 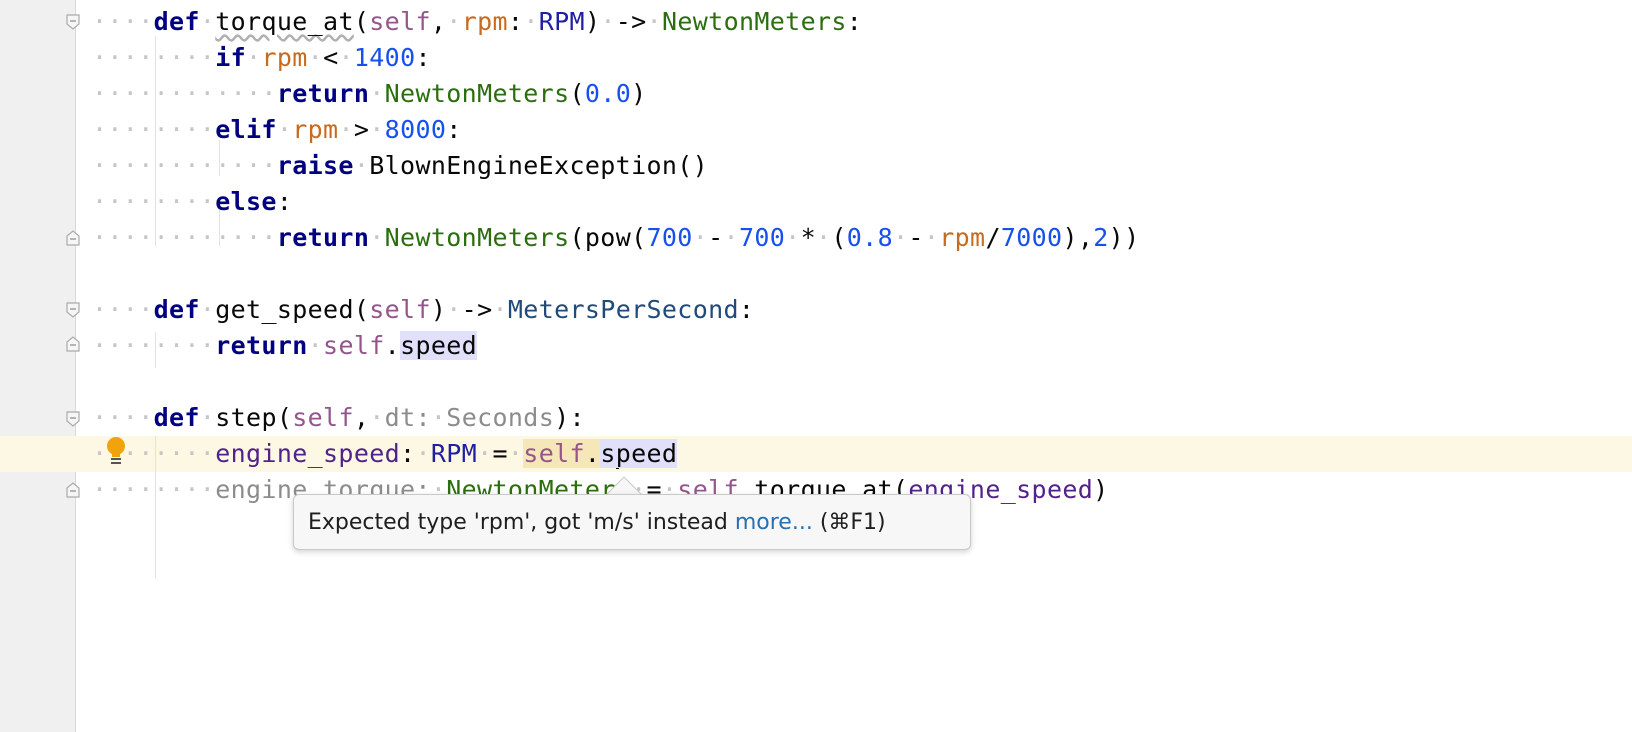 I want to click on code-line: ········if·rpm·<·1400:, so click(x=261, y=58).